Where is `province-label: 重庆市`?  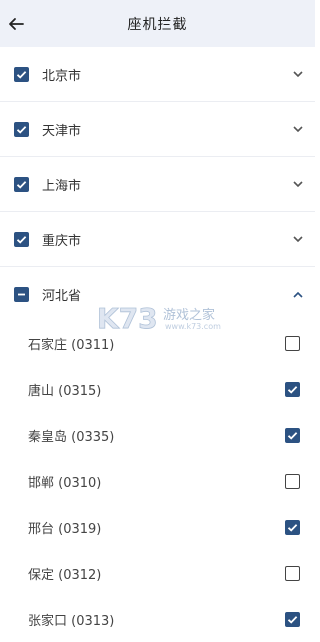 province-label: 重庆市 is located at coordinates (62, 241).